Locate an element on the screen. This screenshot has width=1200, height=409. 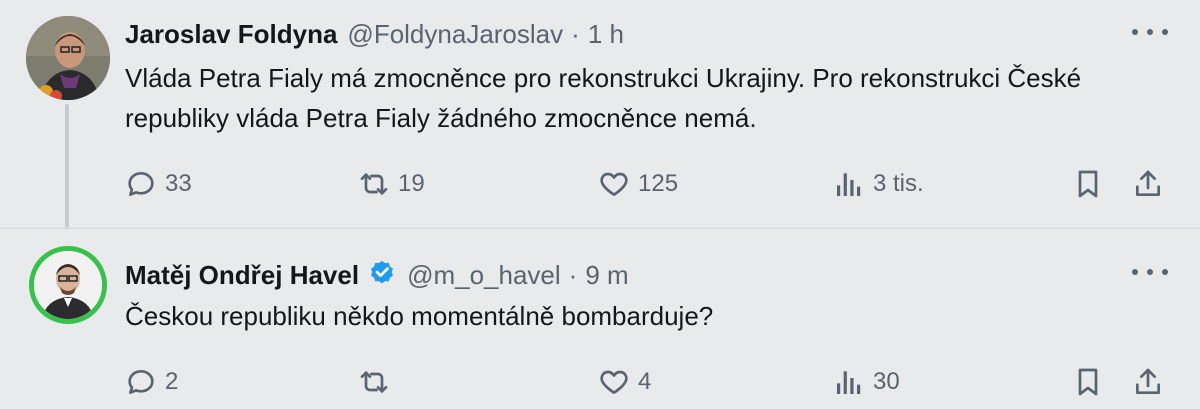
tweet-header: Jaroslav Foldyna @FoldynaJaroslav · 1 h is located at coordinates (374, 34).